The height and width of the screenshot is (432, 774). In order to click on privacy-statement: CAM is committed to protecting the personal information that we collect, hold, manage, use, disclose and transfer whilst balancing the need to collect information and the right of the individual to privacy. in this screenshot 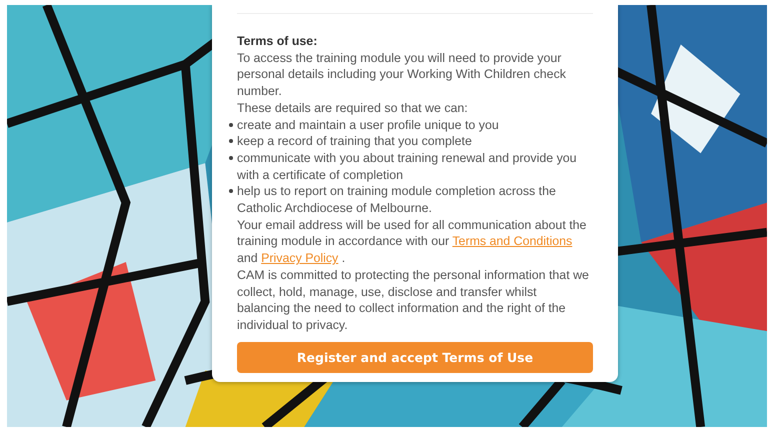, I will do `click(413, 300)`.